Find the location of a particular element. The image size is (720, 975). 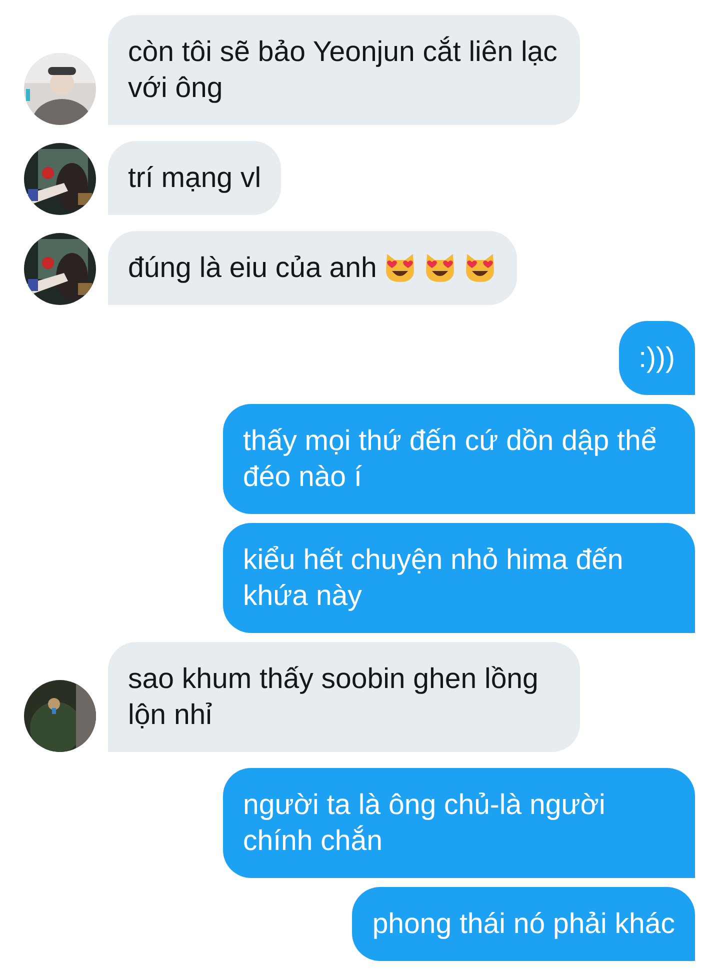

message-text: sao khum thấy soobin ghen lồng lộn nhỉ is located at coordinates (334, 697).